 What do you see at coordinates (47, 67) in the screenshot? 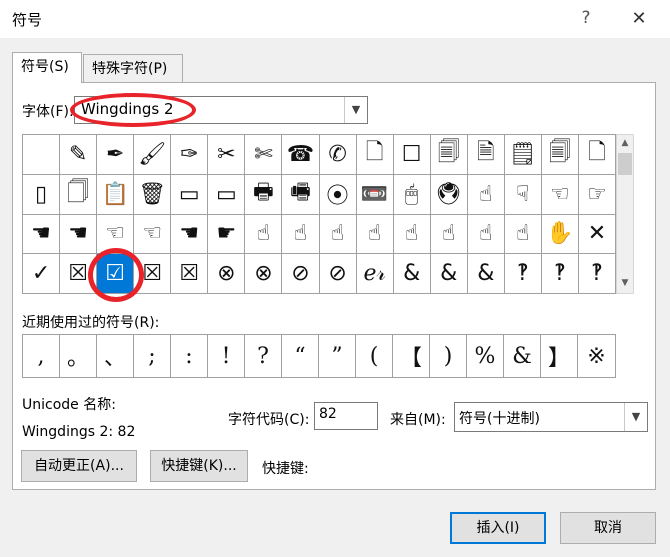
I see `tab-symbols: 符号(S)` at bounding box center [47, 67].